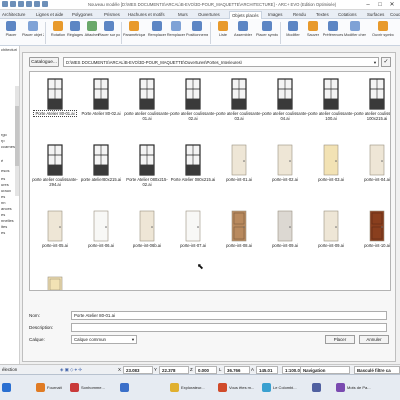  What do you see at coordinates (331, 103) in the screenshot?
I see `door-thumbnail-item: porte atelier coulissante-100.ai` at bounding box center [331, 103].